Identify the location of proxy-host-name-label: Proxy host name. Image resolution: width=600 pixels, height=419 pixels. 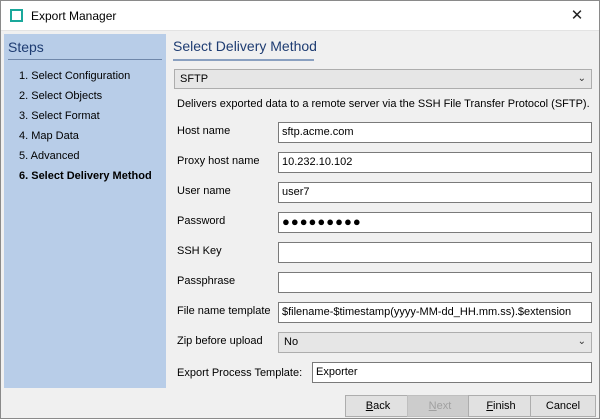
(218, 161).